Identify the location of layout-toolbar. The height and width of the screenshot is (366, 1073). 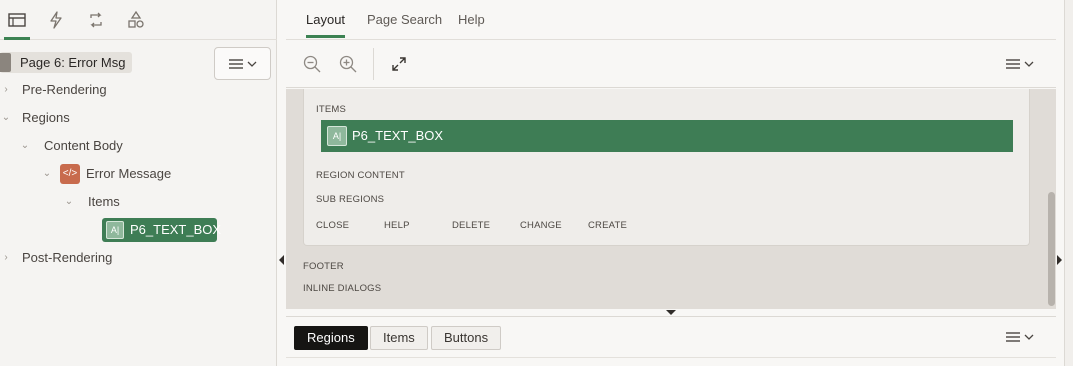
(671, 64).